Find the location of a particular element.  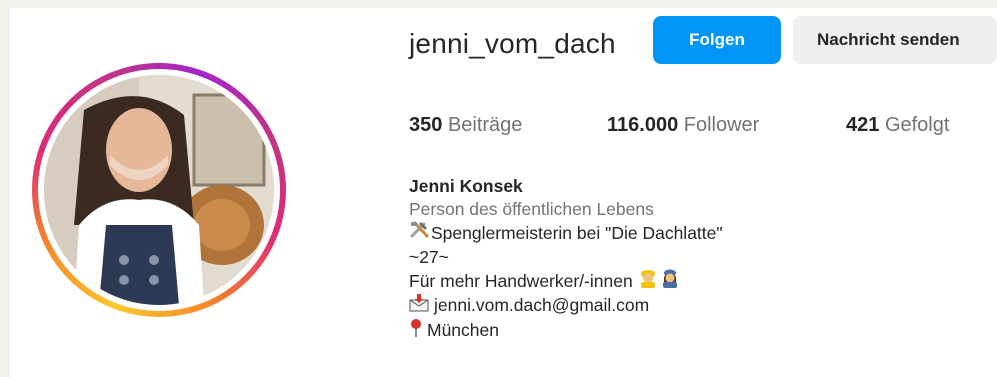

stat-posts: 350 Beiträge is located at coordinates (465, 125).